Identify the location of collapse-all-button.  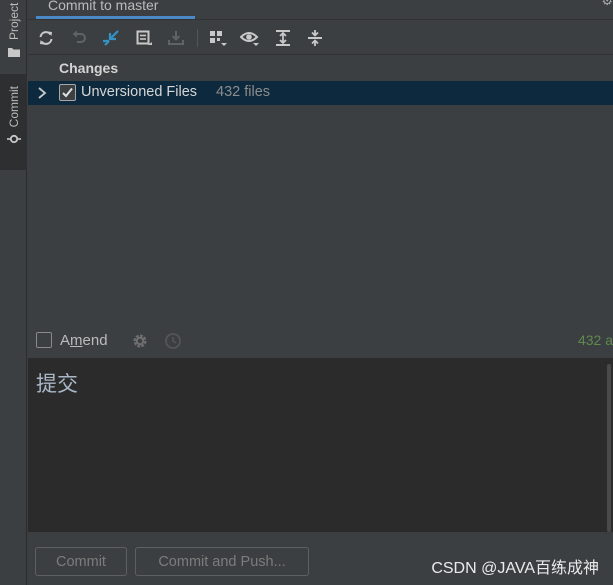
(315, 38).